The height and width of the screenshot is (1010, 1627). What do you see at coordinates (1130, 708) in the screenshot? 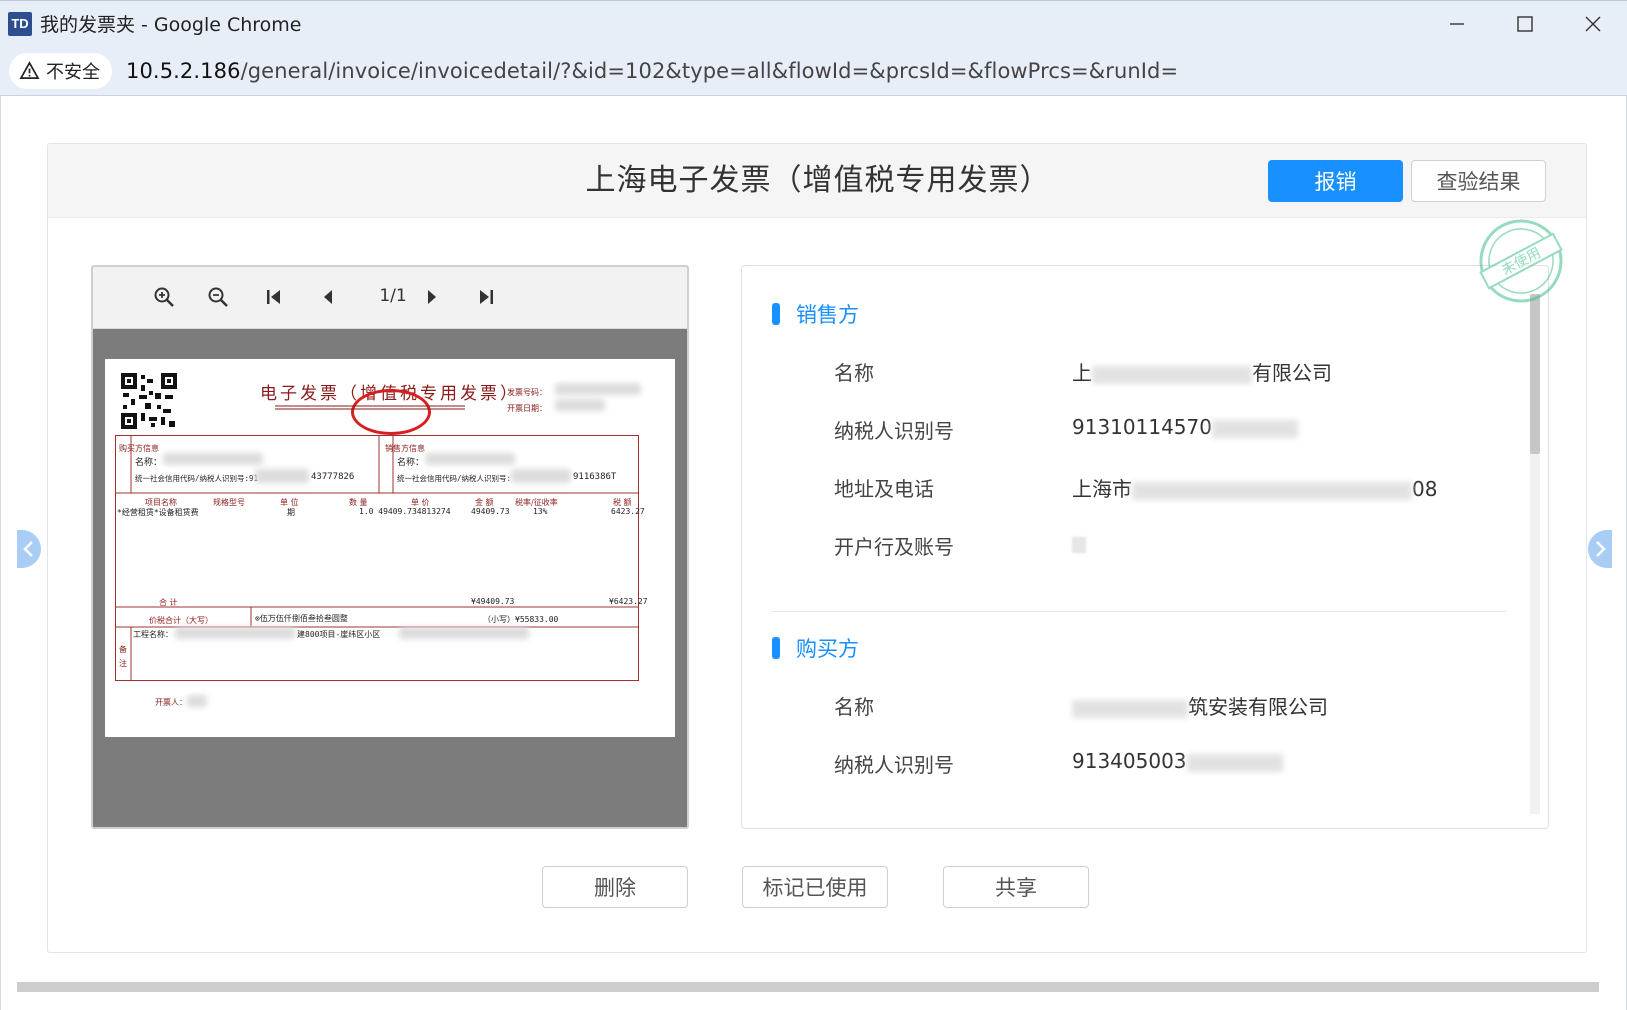
I see `redacted-buyer-name` at bounding box center [1130, 708].